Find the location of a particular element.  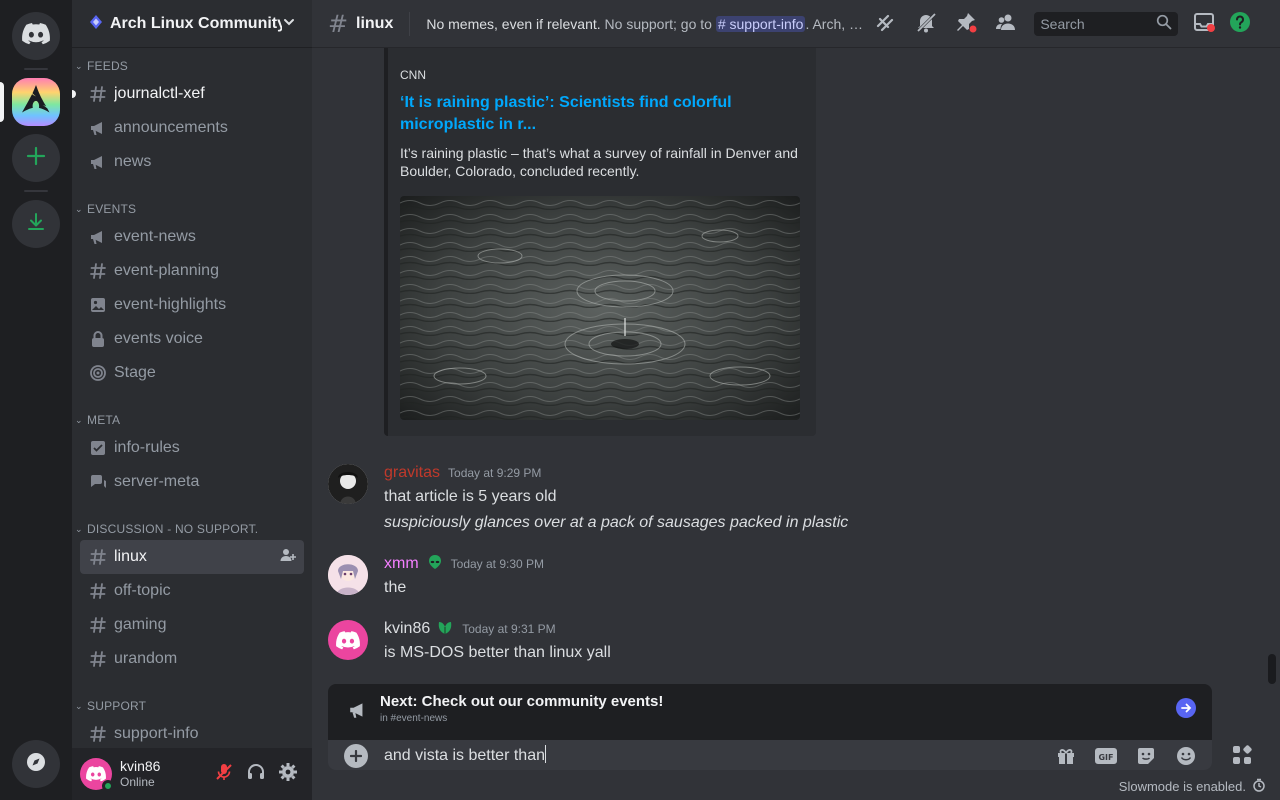

user-settings-button is located at coordinates (288, 774).